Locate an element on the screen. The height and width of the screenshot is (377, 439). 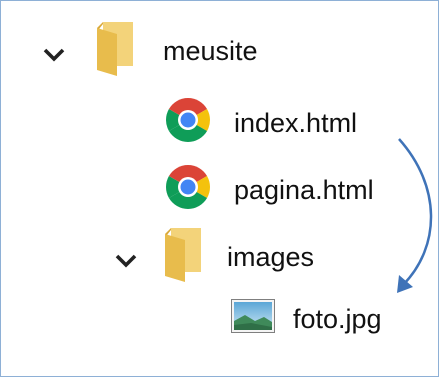
image-file-icon is located at coordinates (253, 319).